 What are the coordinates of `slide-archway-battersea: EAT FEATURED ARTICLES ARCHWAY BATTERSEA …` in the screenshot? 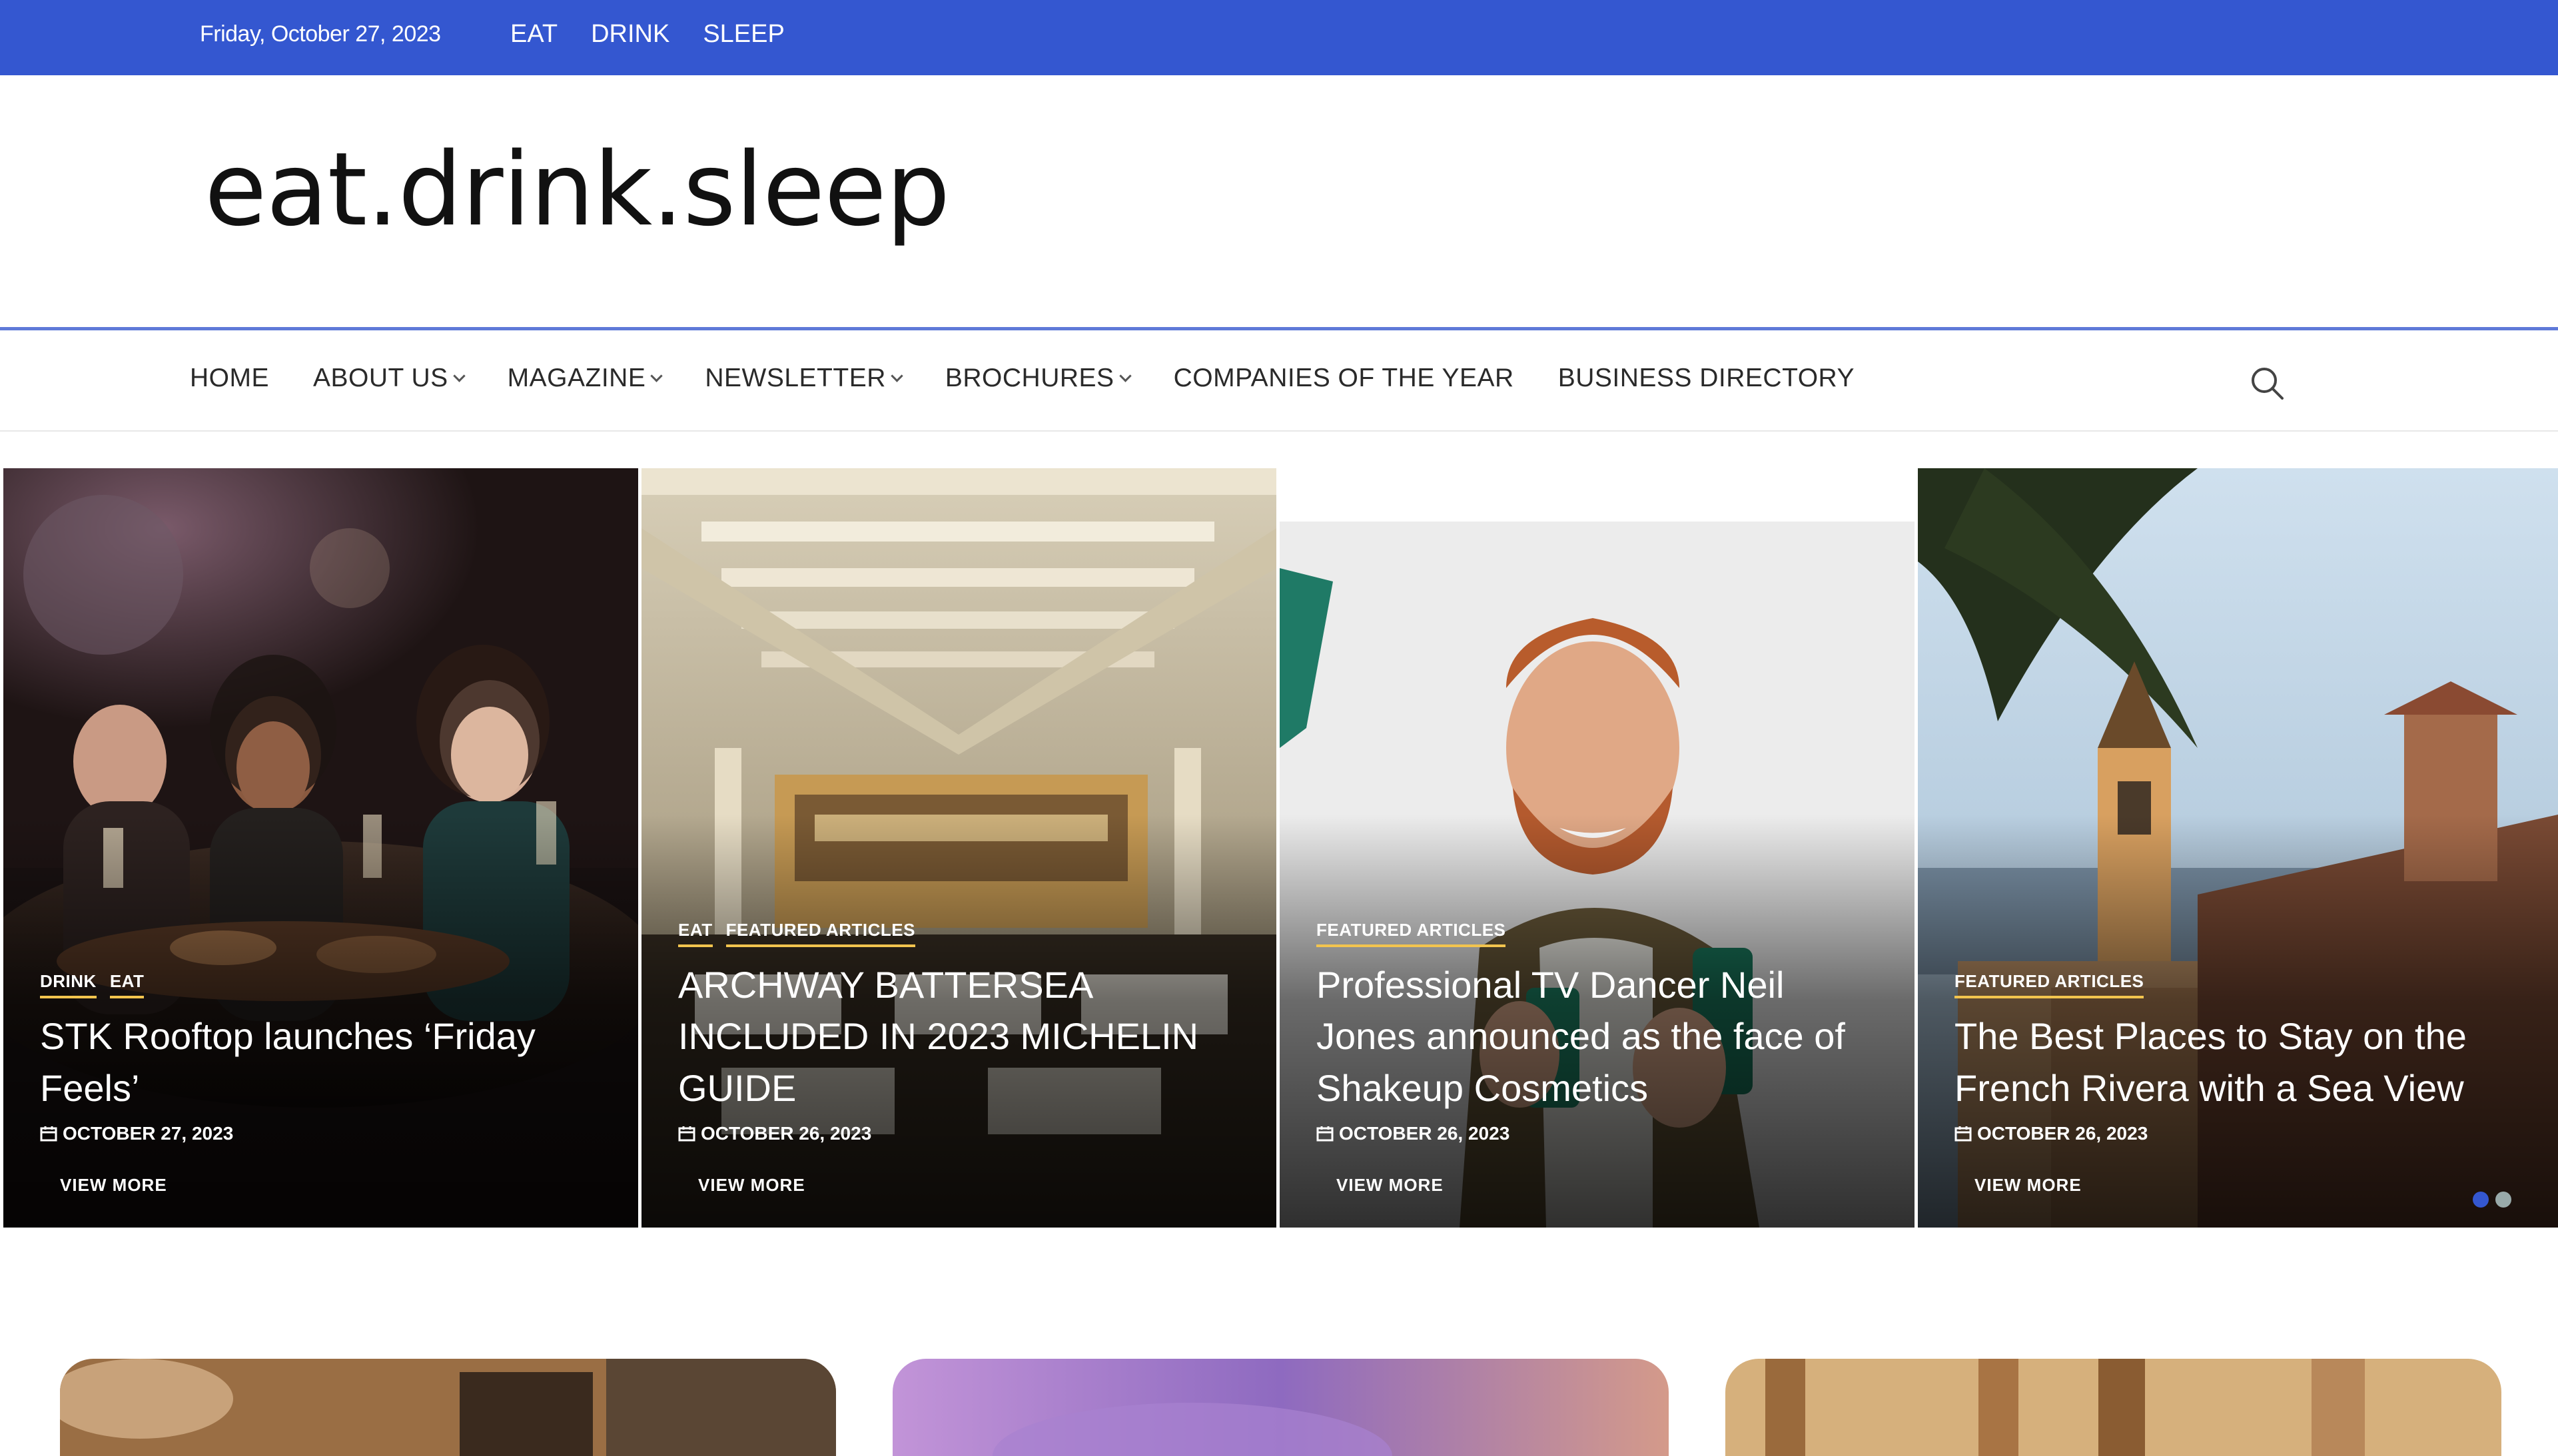 It's located at (958, 848).